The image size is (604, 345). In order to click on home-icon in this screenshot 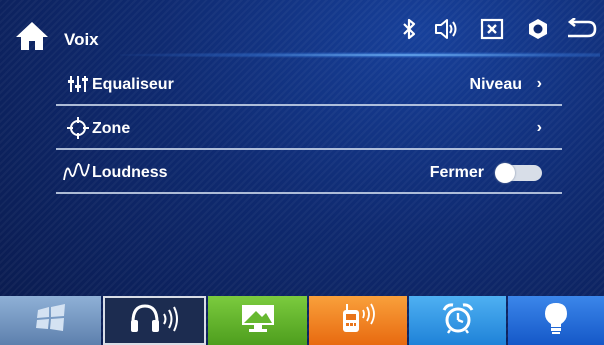, I will do `click(32, 39)`.